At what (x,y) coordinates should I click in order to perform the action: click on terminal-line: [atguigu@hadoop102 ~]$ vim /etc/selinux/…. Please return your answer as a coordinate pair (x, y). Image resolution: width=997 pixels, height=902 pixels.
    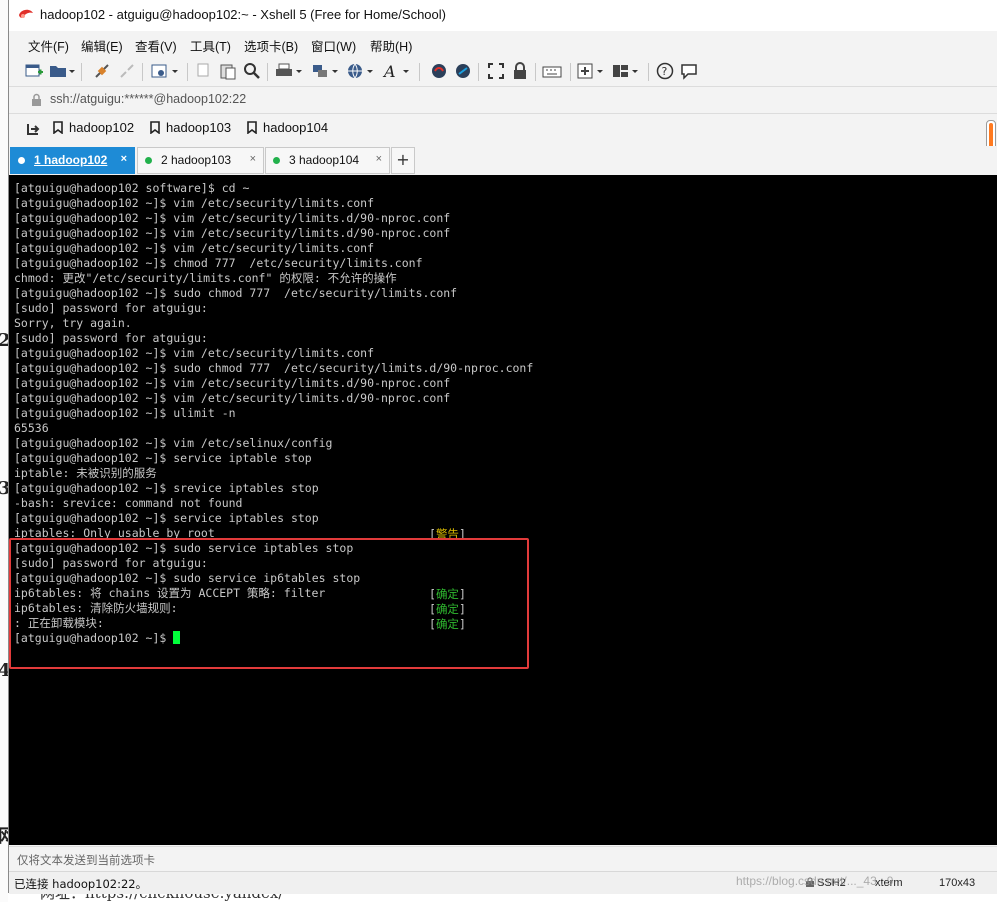
    Looking at the image, I should click on (173, 443).